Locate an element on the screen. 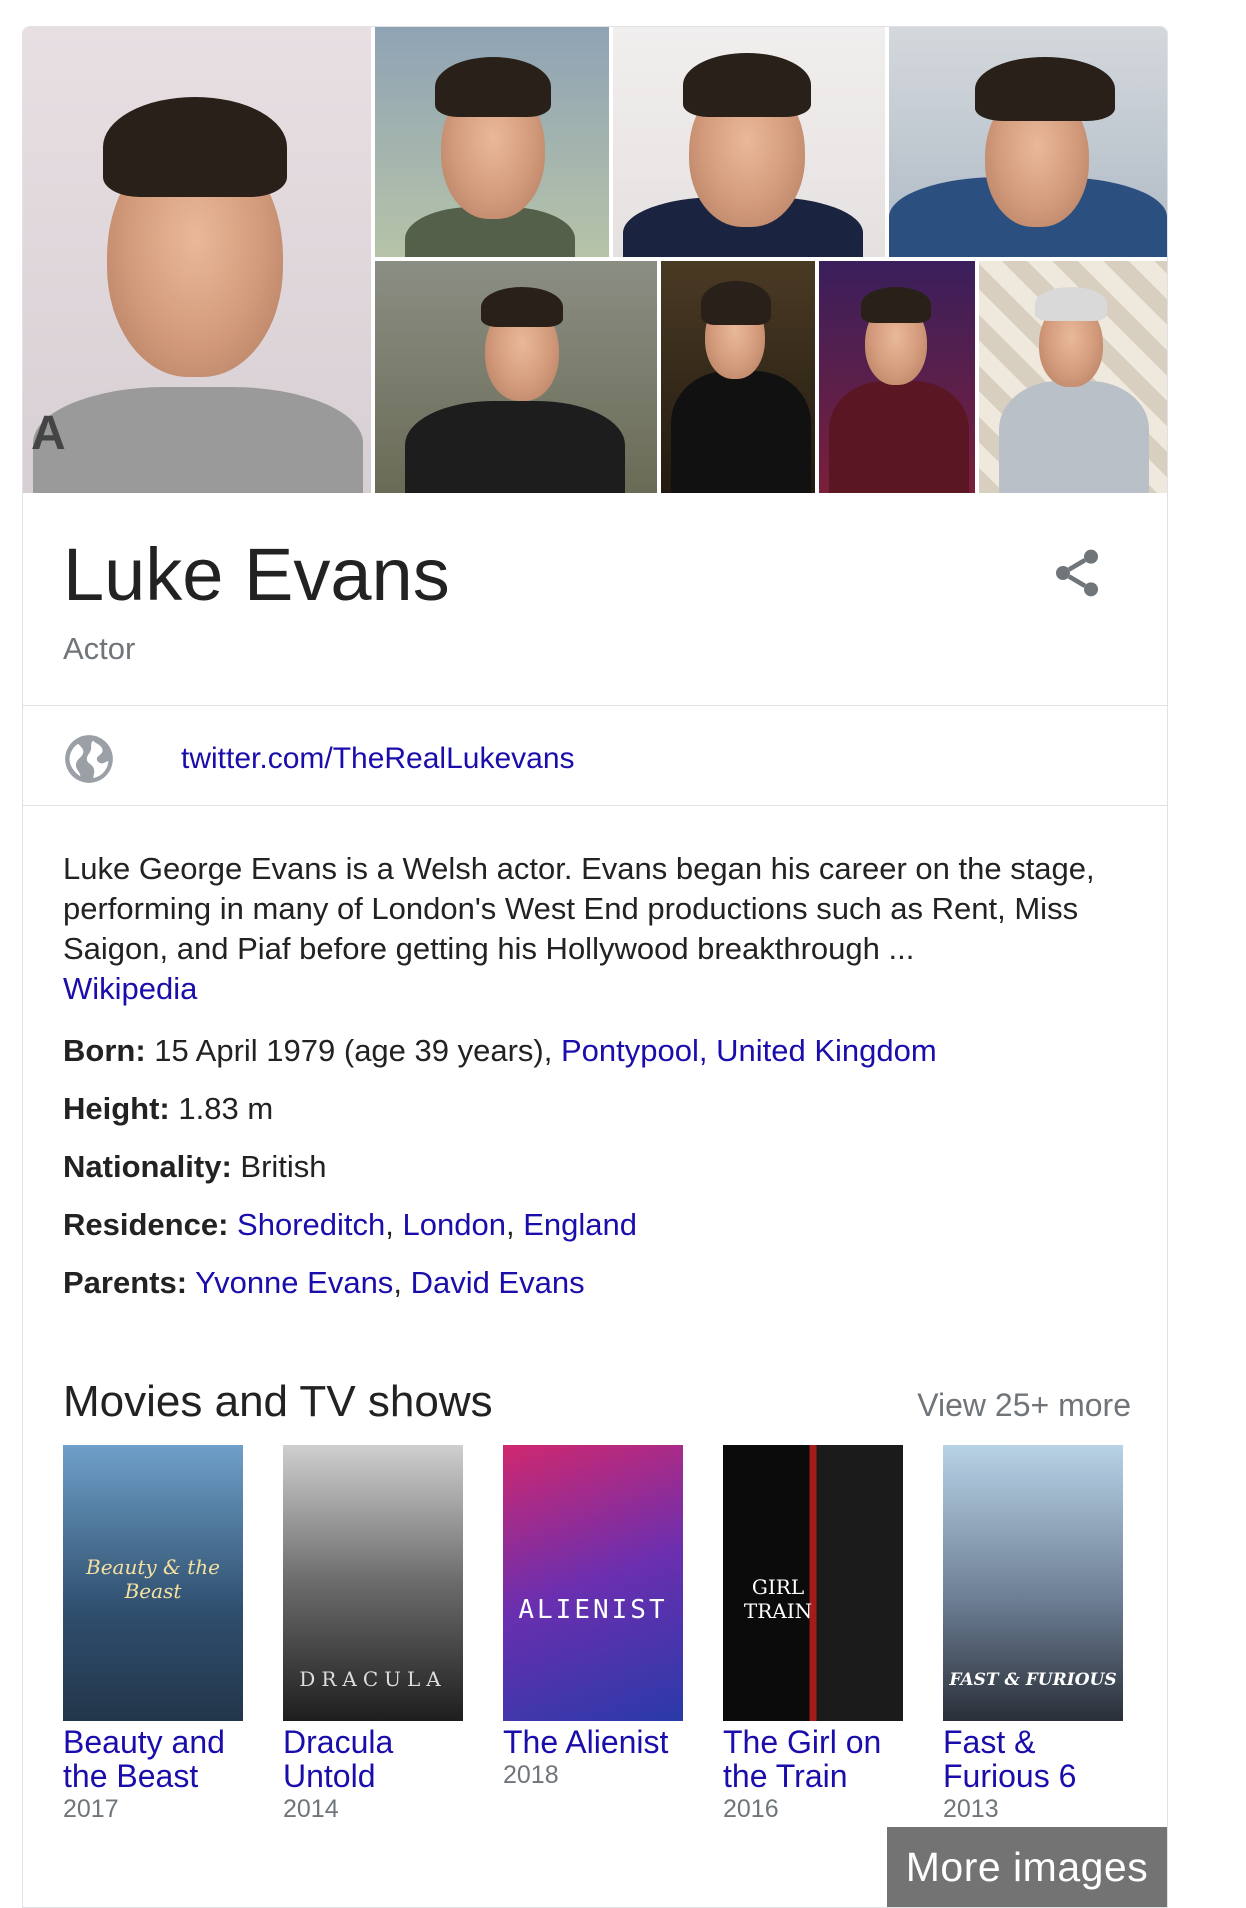  movie-poster: ALIENIST is located at coordinates (593, 1583).